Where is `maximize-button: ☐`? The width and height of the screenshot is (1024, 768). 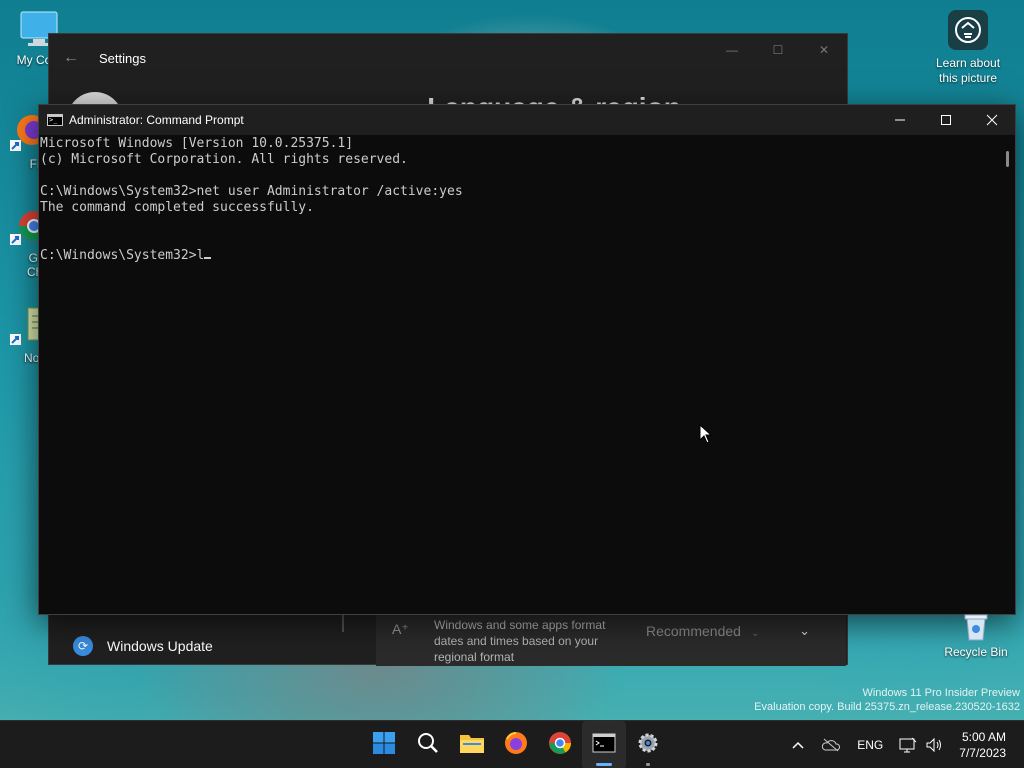 maximize-button: ☐ is located at coordinates (778, 50).